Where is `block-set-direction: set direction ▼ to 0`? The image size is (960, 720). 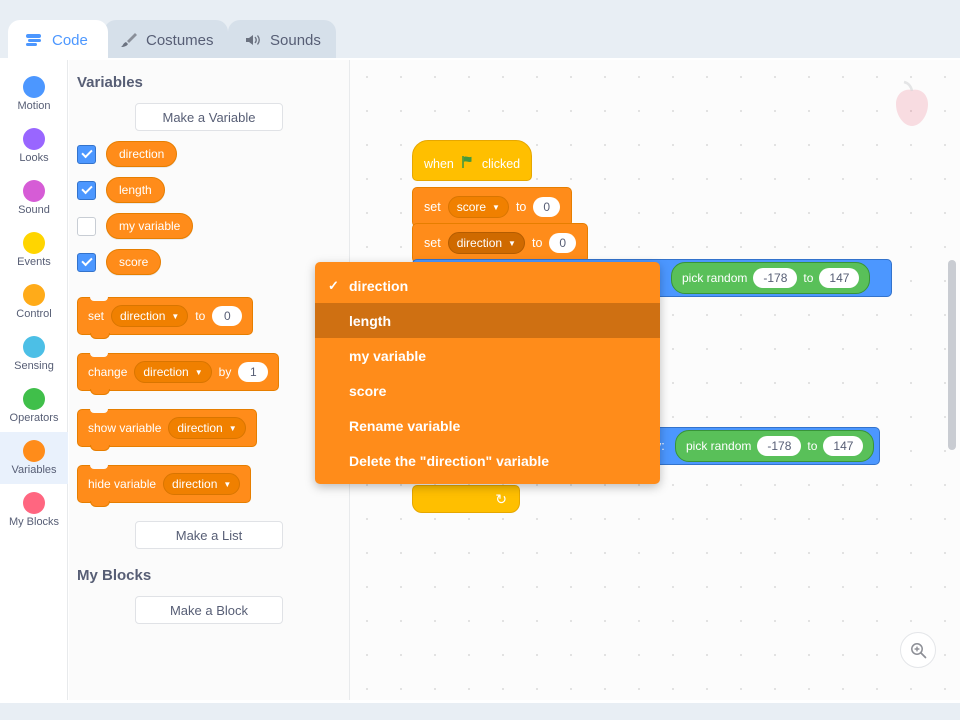 block-set-direction: set direction ▼ to 0 is located at coordinates (500, 243).